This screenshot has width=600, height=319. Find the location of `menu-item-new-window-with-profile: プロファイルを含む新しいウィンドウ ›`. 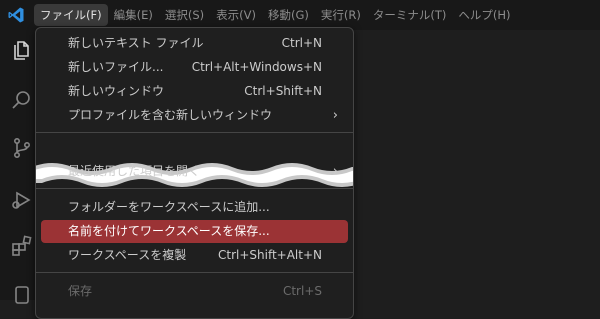

menu-item-new-window-with-profile: プロファイルを含む新しいウィンドウ › is located at coordinates (194, 115).